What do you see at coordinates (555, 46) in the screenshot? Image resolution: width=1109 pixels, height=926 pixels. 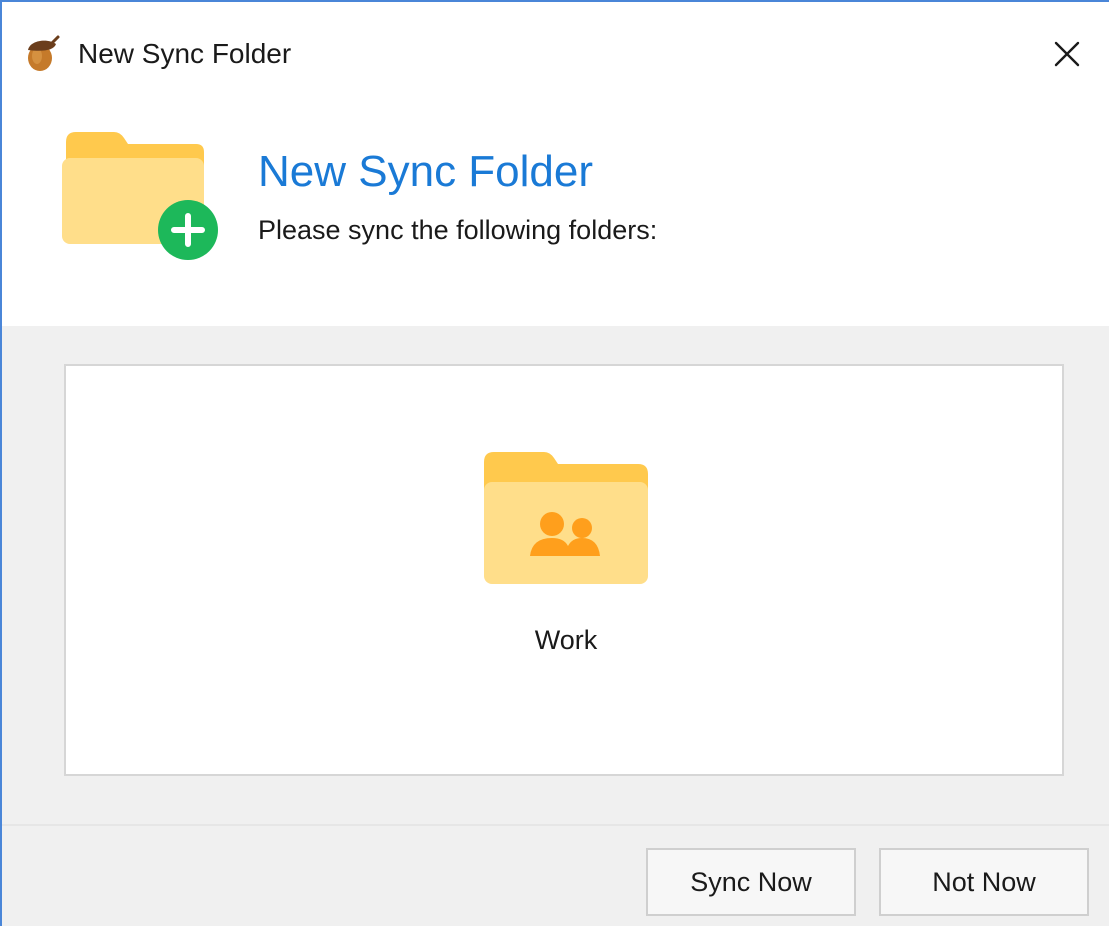 I see `title-bar: New Sync Folder` at bounding box center [555, 46].